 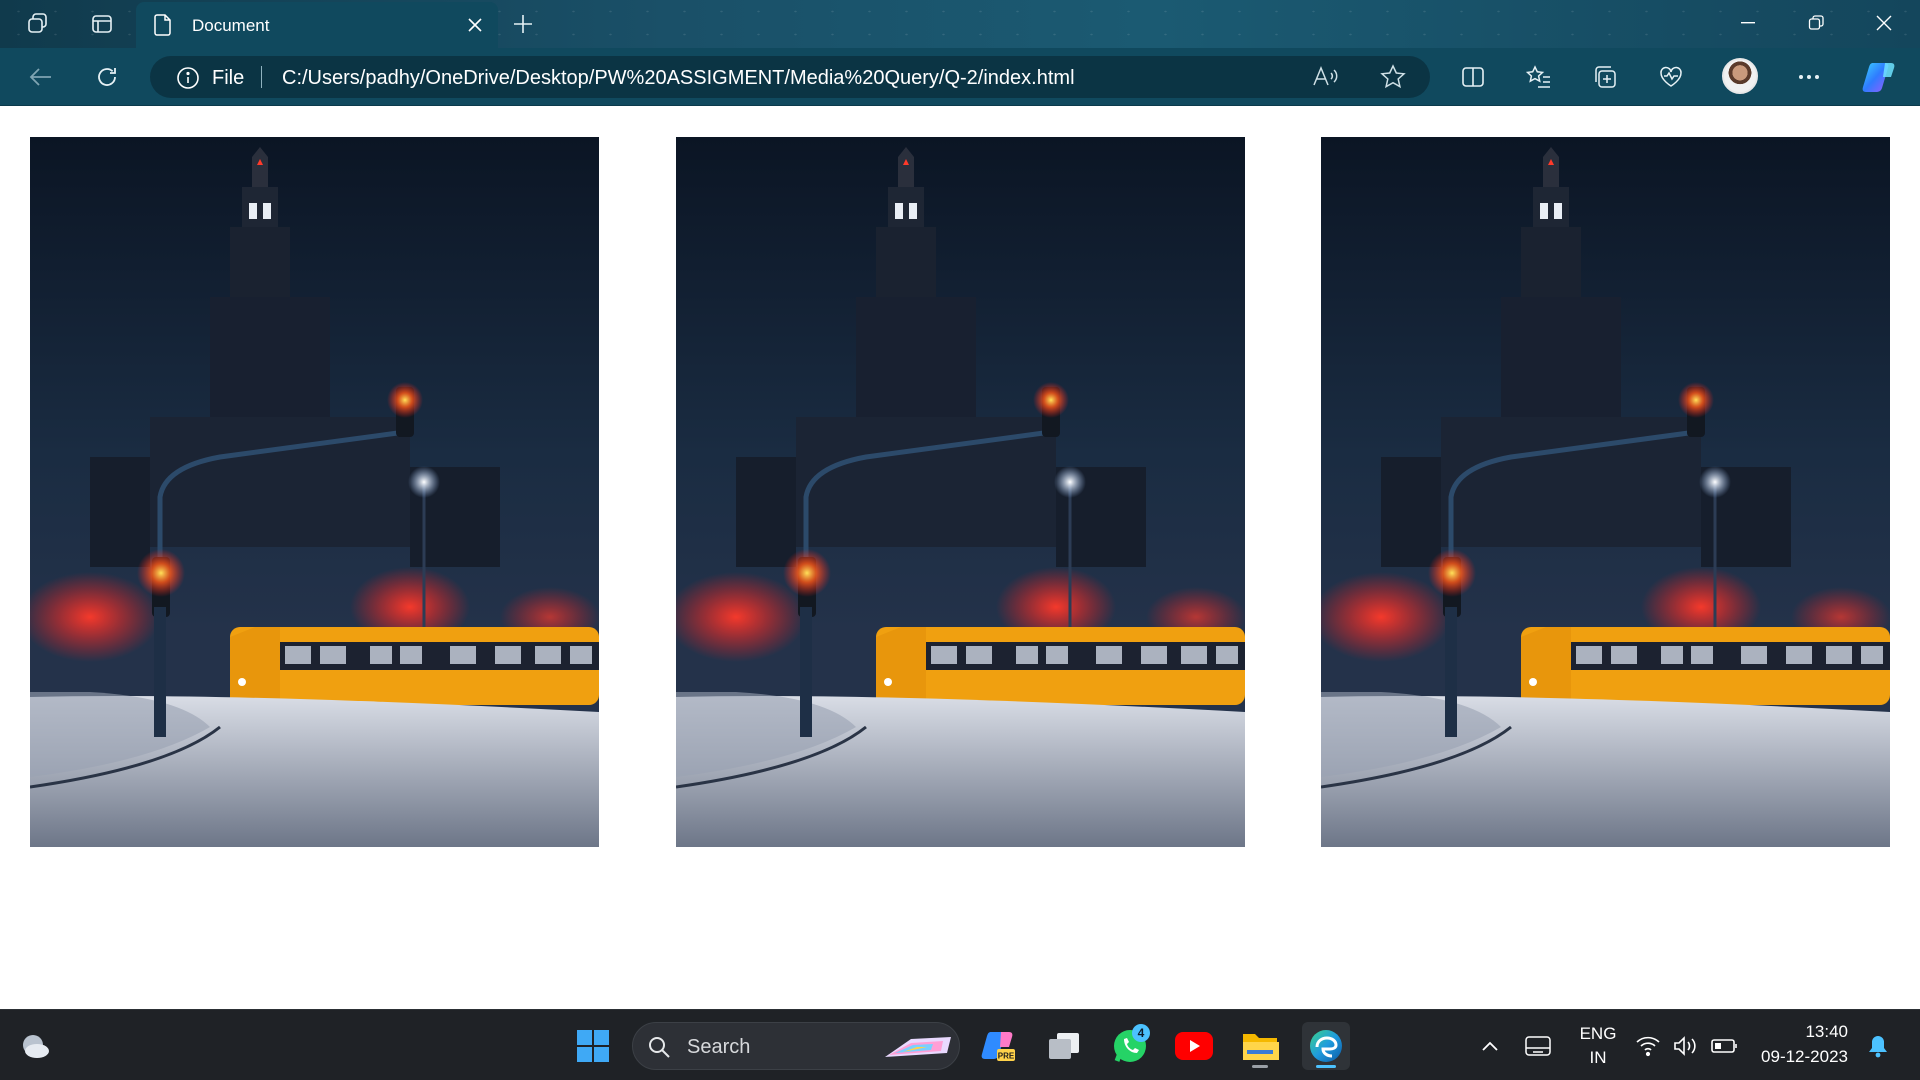 I want to click on browser-essentials-icon, so click(x=1671, y=77).